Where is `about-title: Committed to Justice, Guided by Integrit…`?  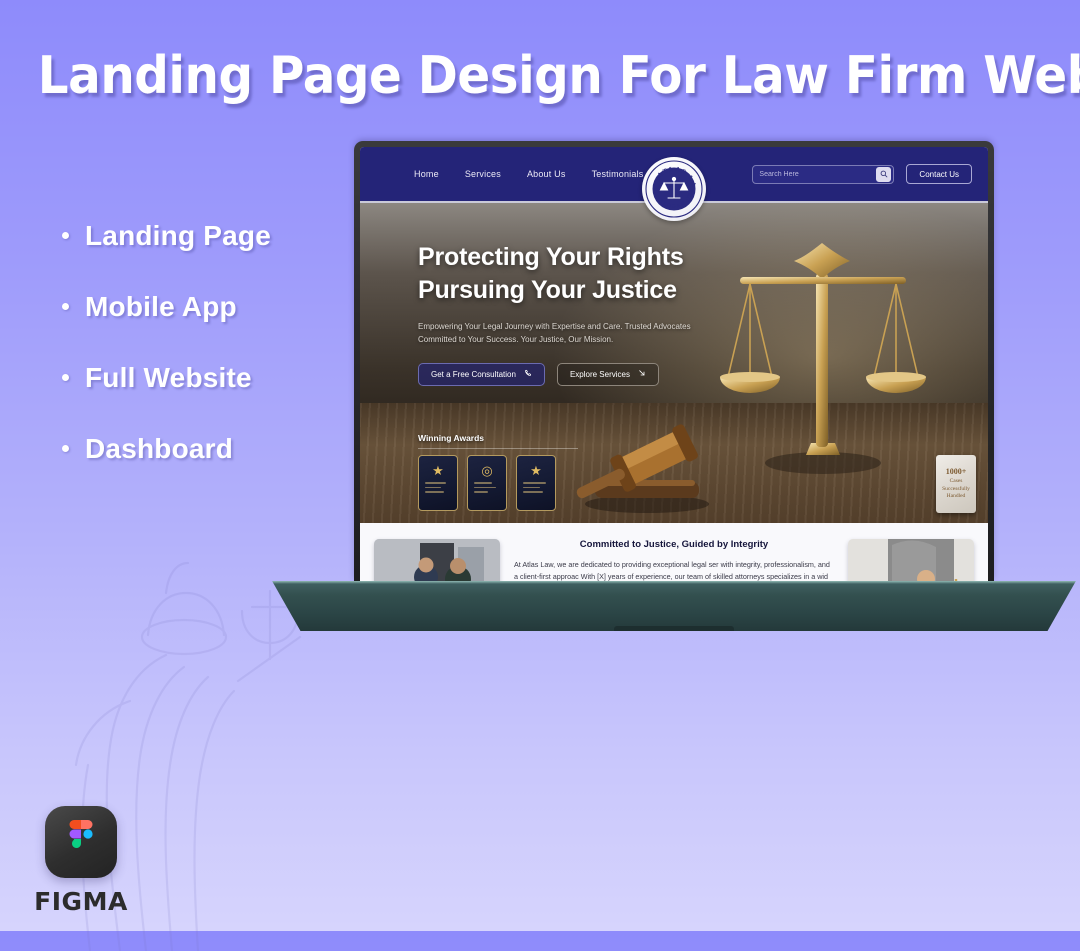
about-title: Committed to Justice, Guided by Integrit… is located at coordinates (674, 544).